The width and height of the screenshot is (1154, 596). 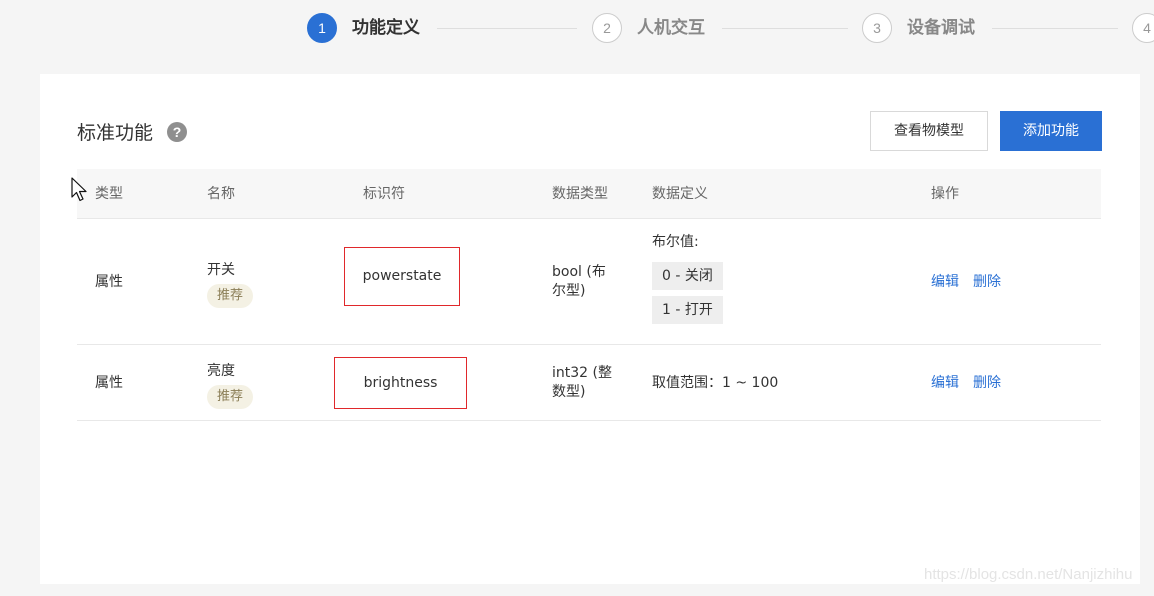 What do you see at coordinates (607, 28) in the screenshot?
I see `step-2-indicator: 2` at bounding box center [607, 28].